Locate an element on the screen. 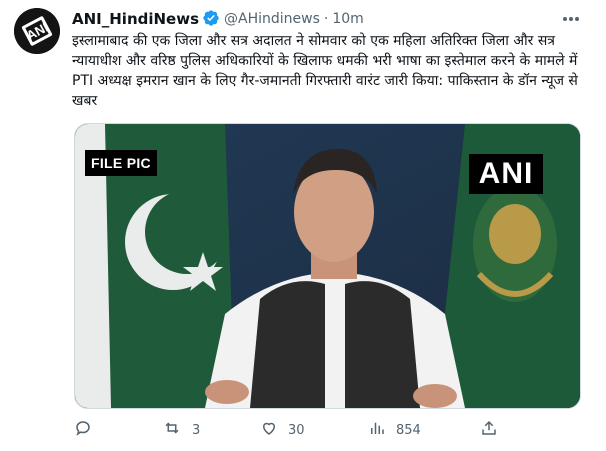 Image resolution: width=606 pixels, height=451 pixels. display-name: ANI_HindiNews is located at coordinates (135, 19).